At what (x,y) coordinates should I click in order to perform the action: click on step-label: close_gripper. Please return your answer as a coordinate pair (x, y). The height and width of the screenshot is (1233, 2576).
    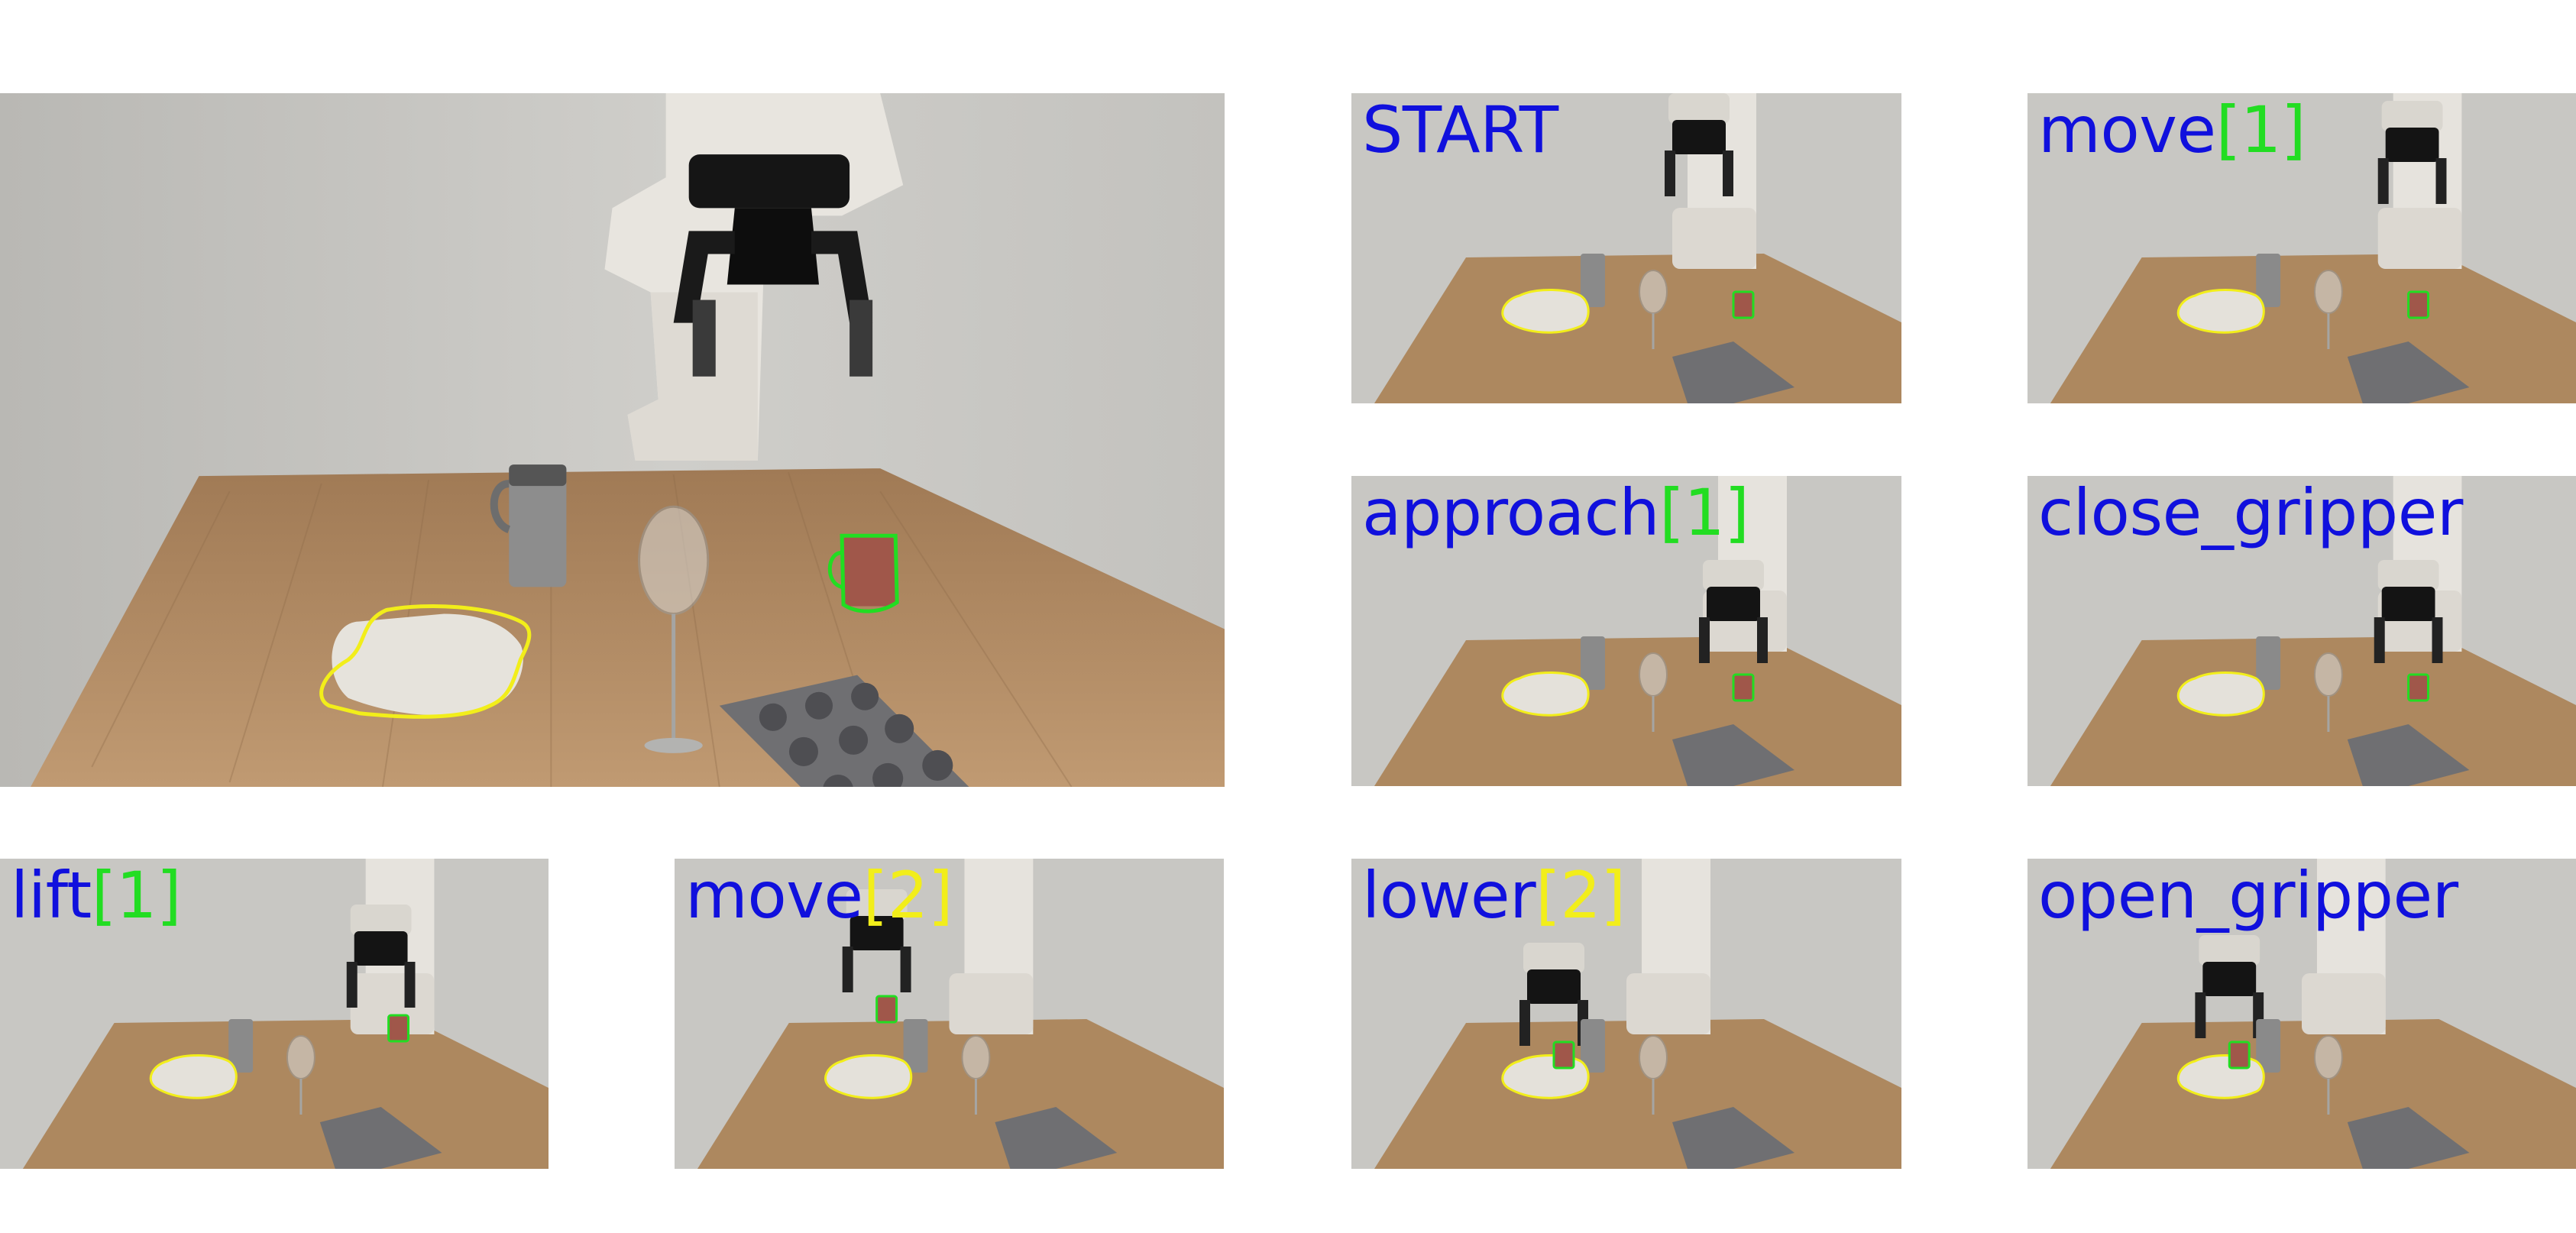
    Looking at the image, I should click on (2250, 513).